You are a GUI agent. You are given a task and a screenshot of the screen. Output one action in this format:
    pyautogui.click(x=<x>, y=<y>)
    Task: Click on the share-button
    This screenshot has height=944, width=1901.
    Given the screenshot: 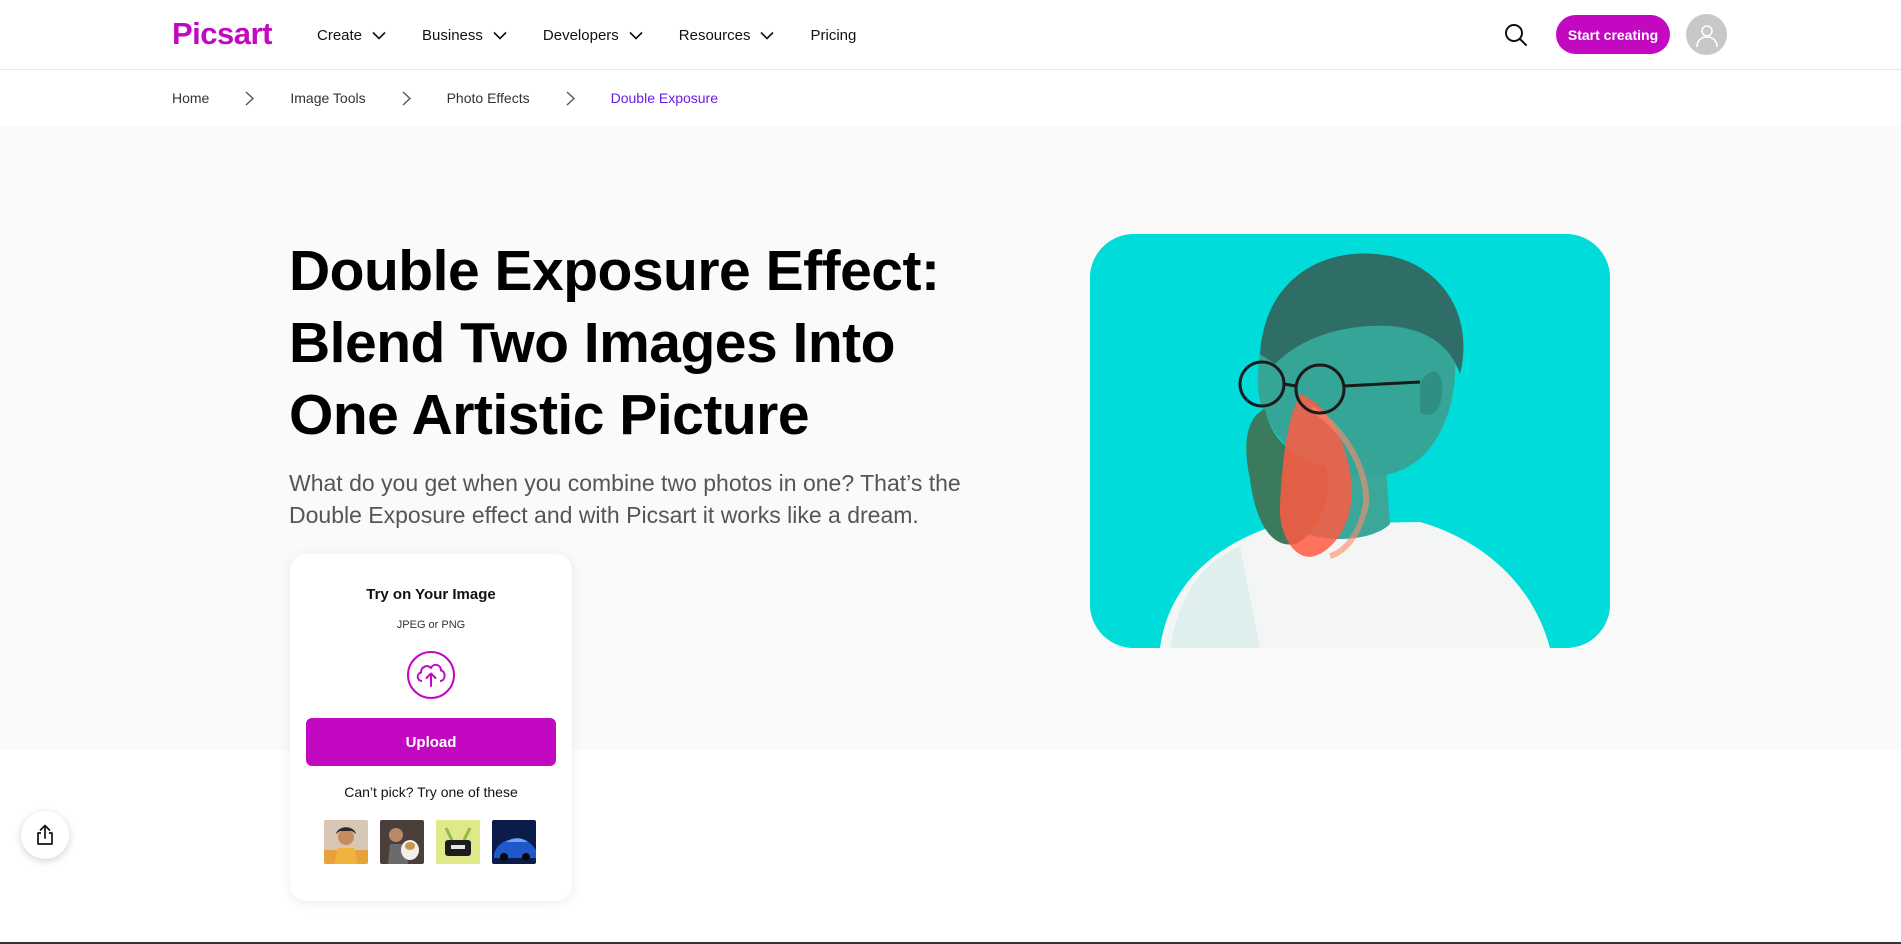 What is the action you would take?
    pyautogui.click(x=45, y=835)
    